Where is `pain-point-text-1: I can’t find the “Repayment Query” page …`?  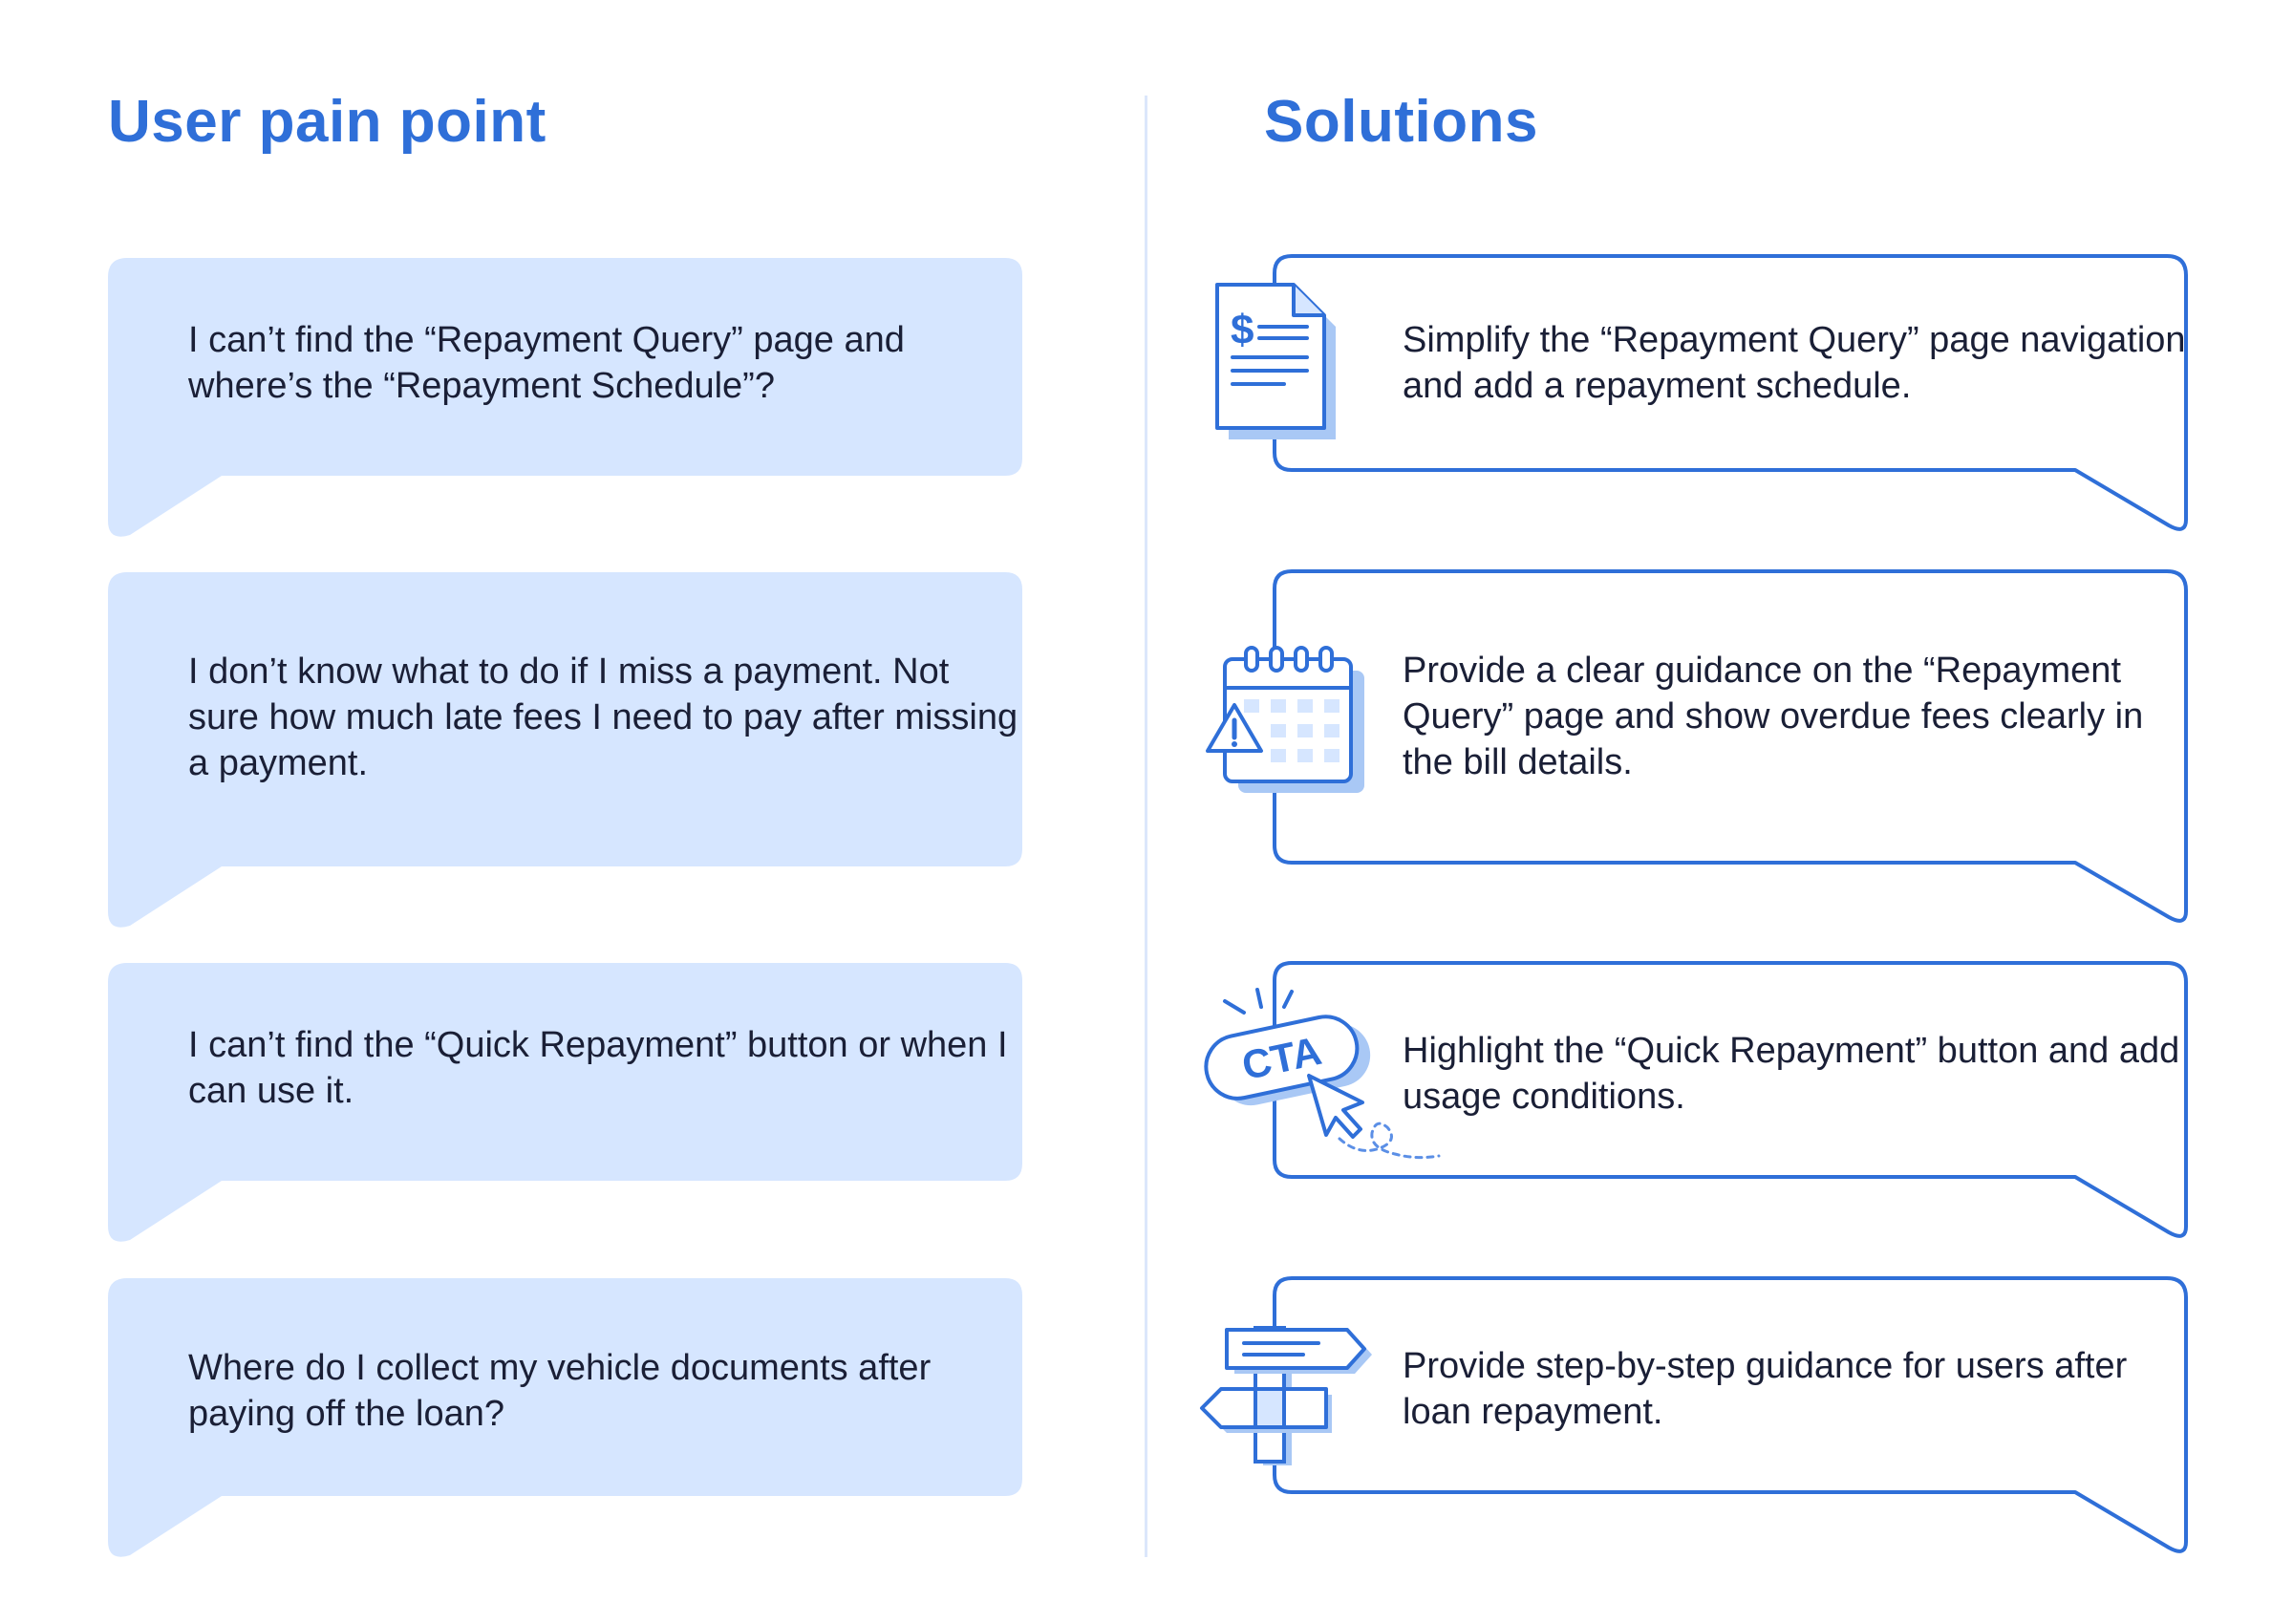 pain-point-text-1: I can’t find the “Repayment Query” page … is located at coordinates (546, 363).